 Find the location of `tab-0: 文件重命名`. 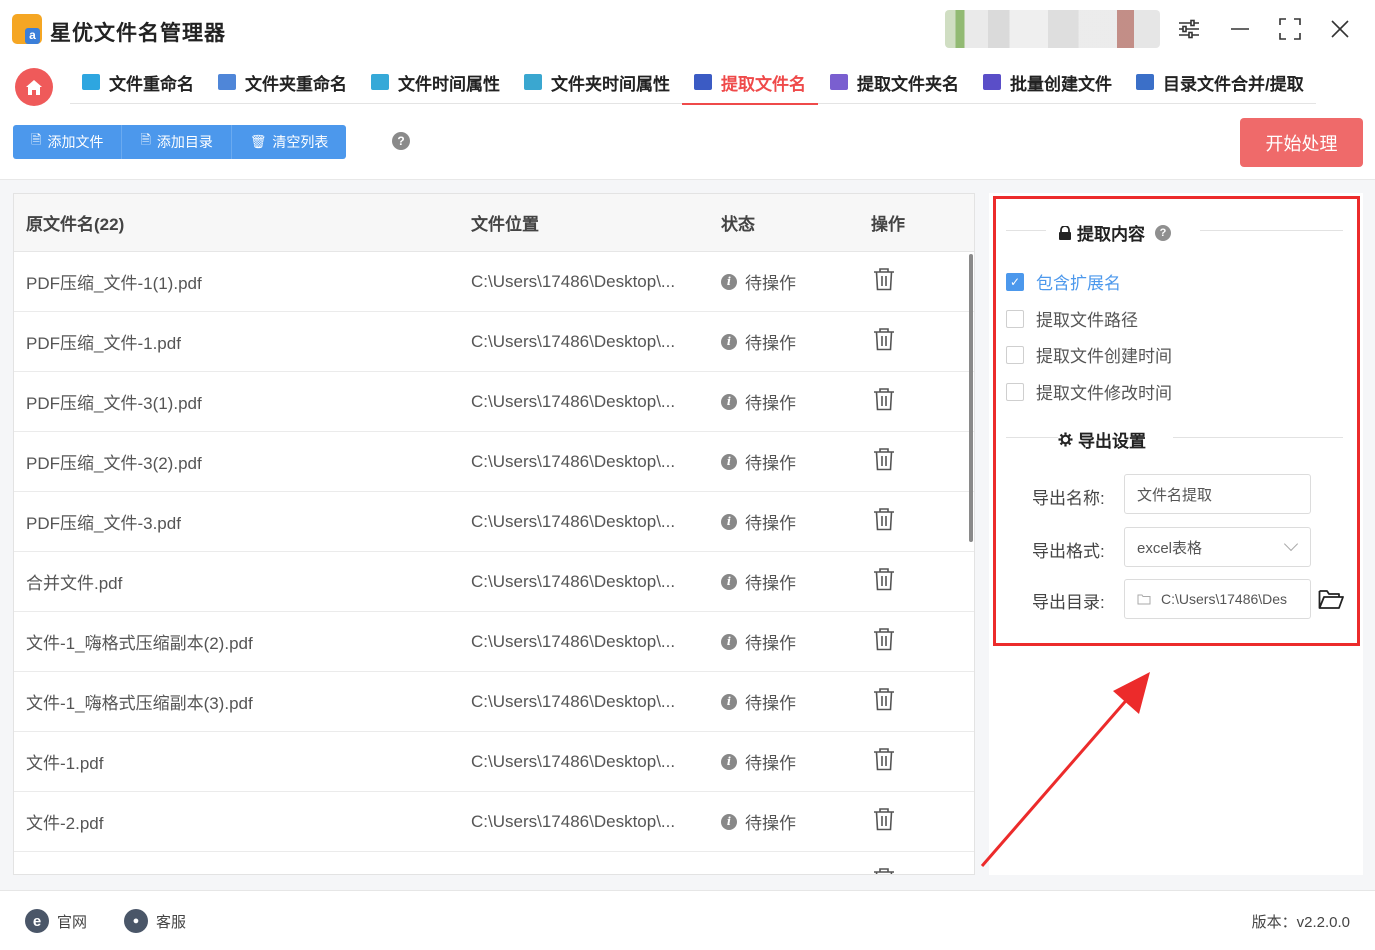

tab-0: 文件重命名 is located at coordinates (138, 82).